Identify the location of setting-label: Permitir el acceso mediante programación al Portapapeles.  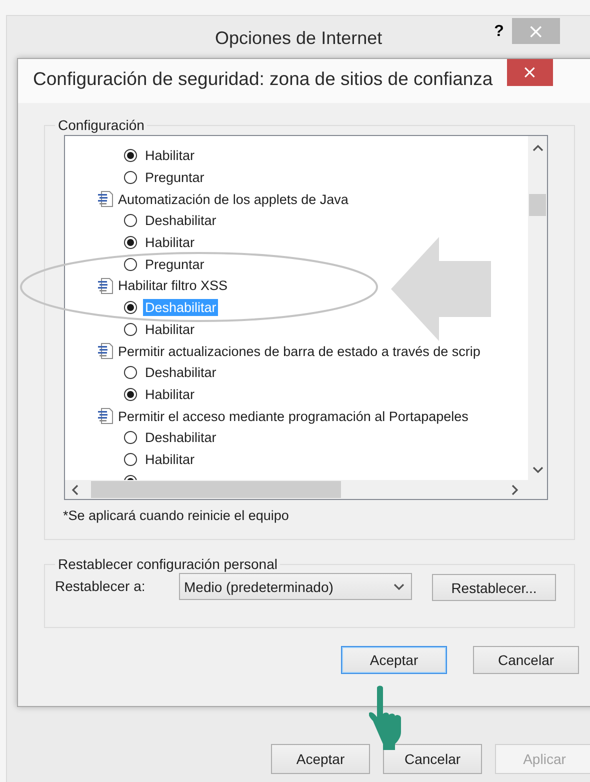
(293, 416).